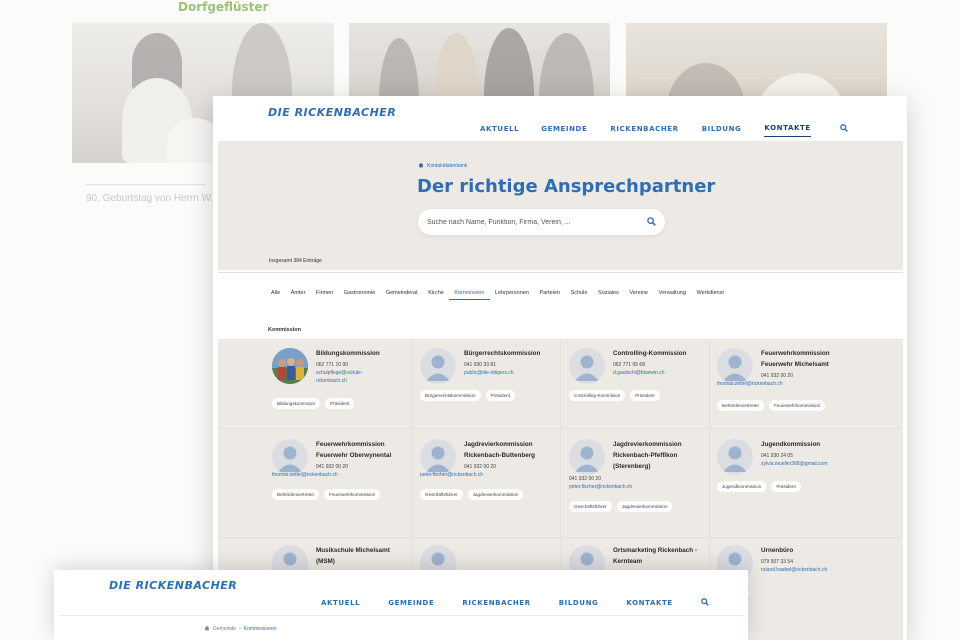 The width and height of the screenshot is (960, 640). I want to click on contact-email: public@die-ottigers.ch, so click(518, 373).